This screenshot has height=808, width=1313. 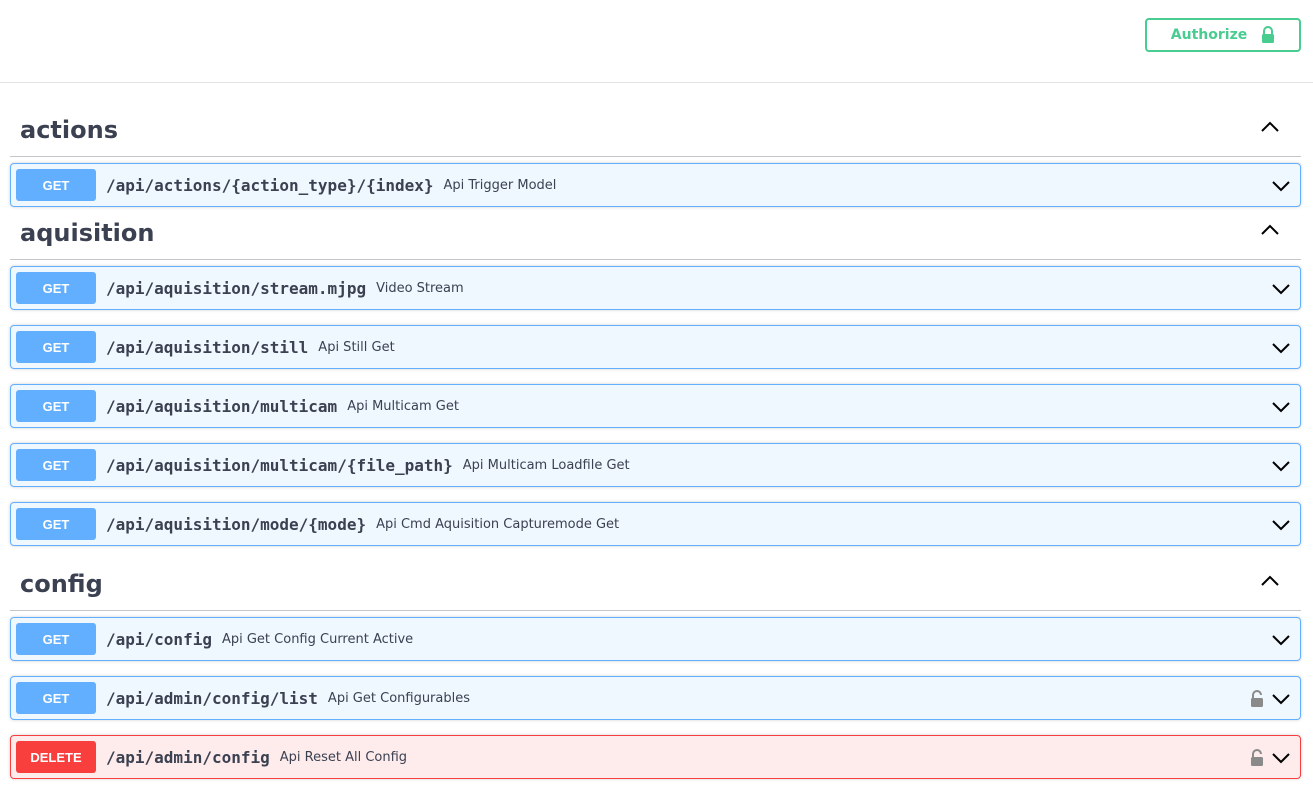 What do you see at coordinates (500, 185) in the screenshot?
I see `operation-summary: Api Trigger Model` at bounding box center [500, 185].